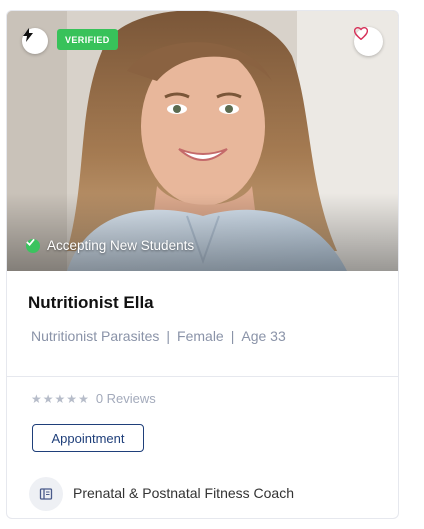  What do you see at coordinates (93, 398) in the screenshot?
I see `rating: ★ ★ ★ ★ ★ 0 Reviews` at bounding box center [93, 398].